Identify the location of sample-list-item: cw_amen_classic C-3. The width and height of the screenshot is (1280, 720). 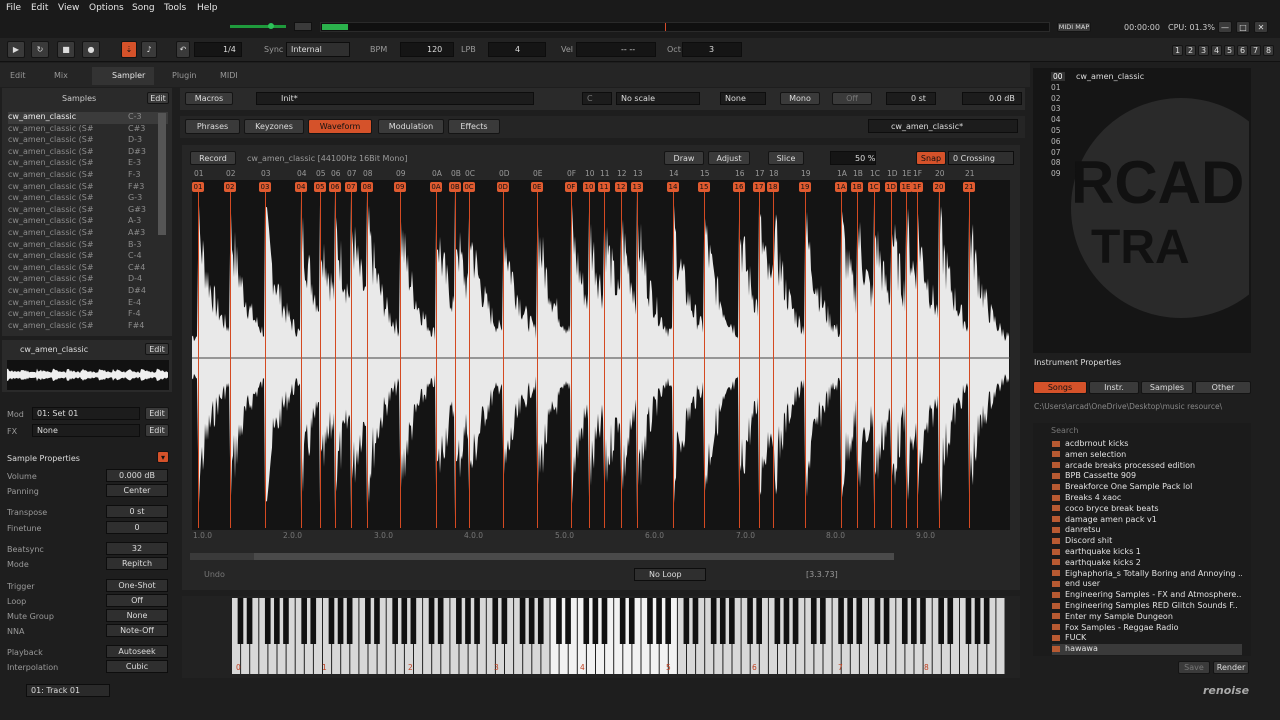
(88, 118).